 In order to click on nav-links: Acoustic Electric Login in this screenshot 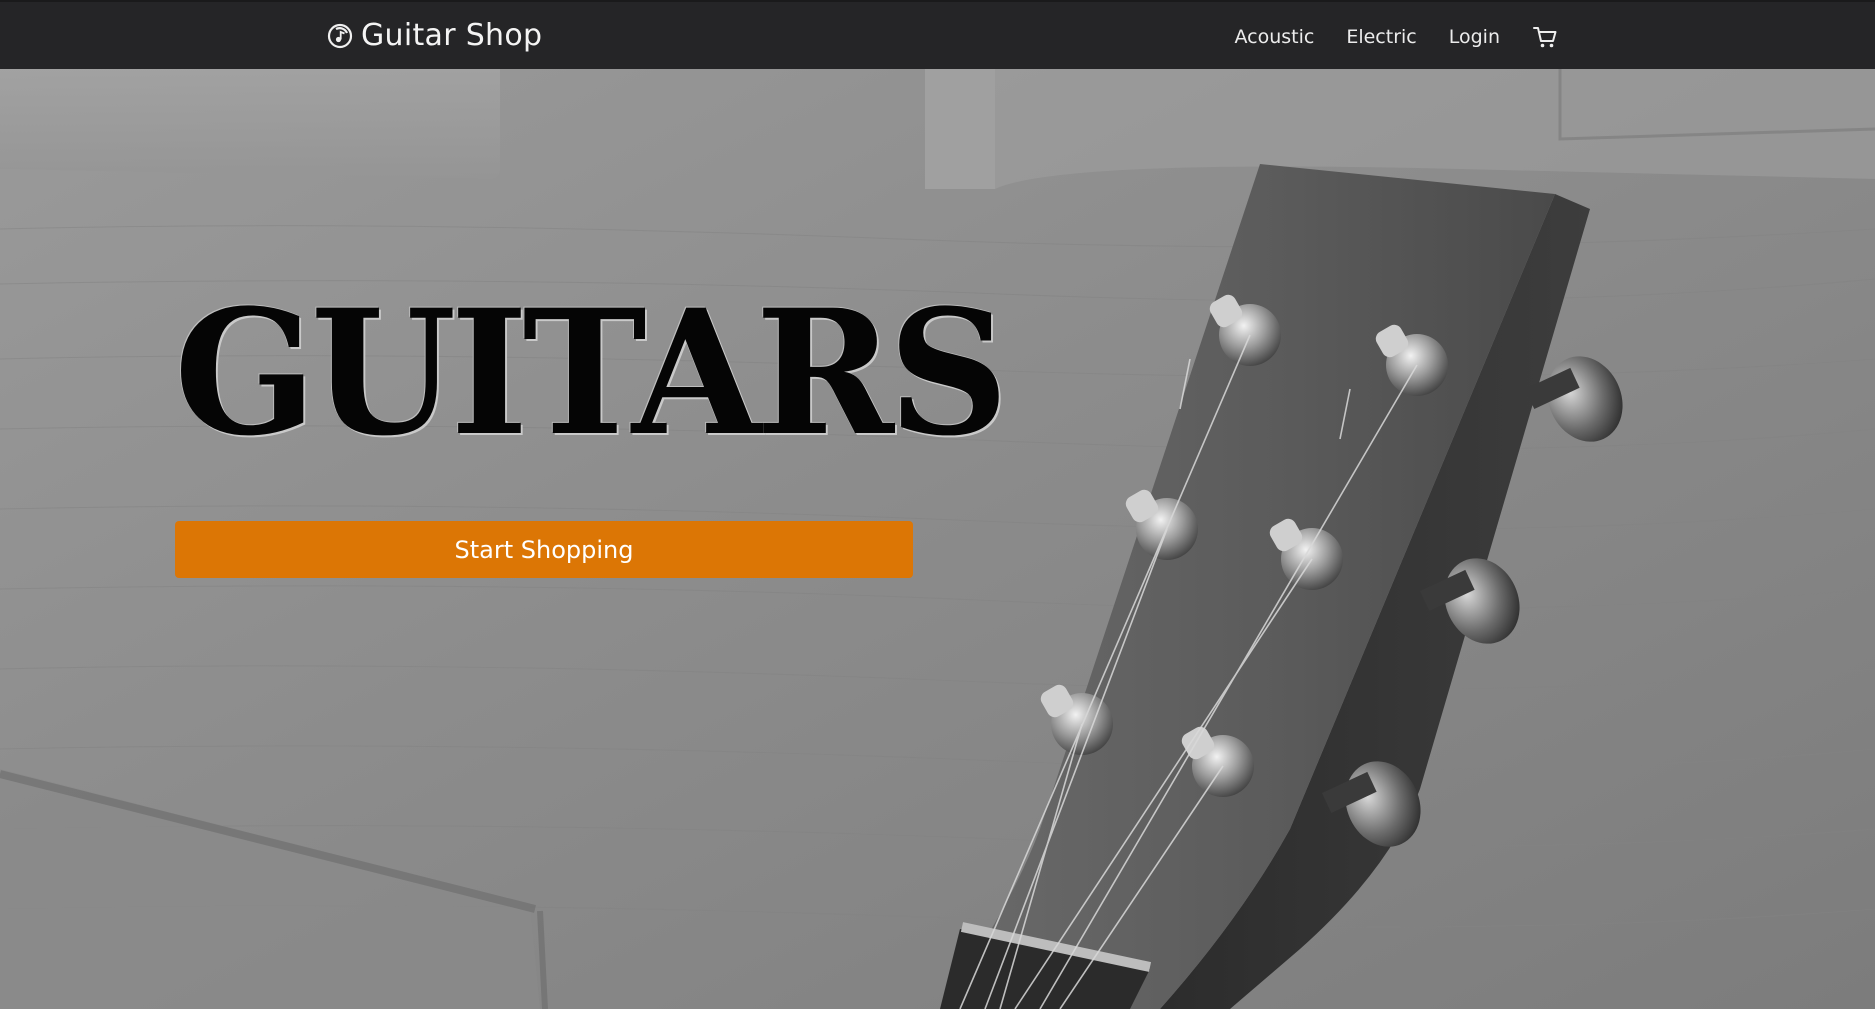, I will do `click(1396, 36)`.